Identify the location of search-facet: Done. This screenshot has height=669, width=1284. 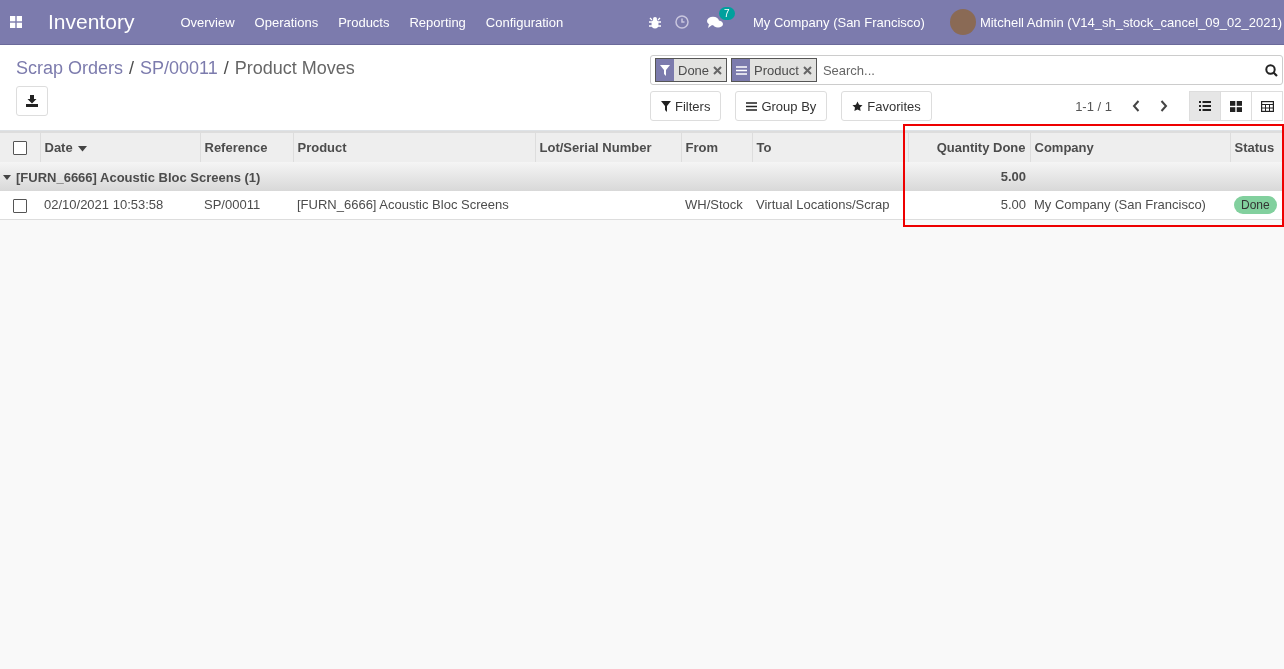
(691, 70).